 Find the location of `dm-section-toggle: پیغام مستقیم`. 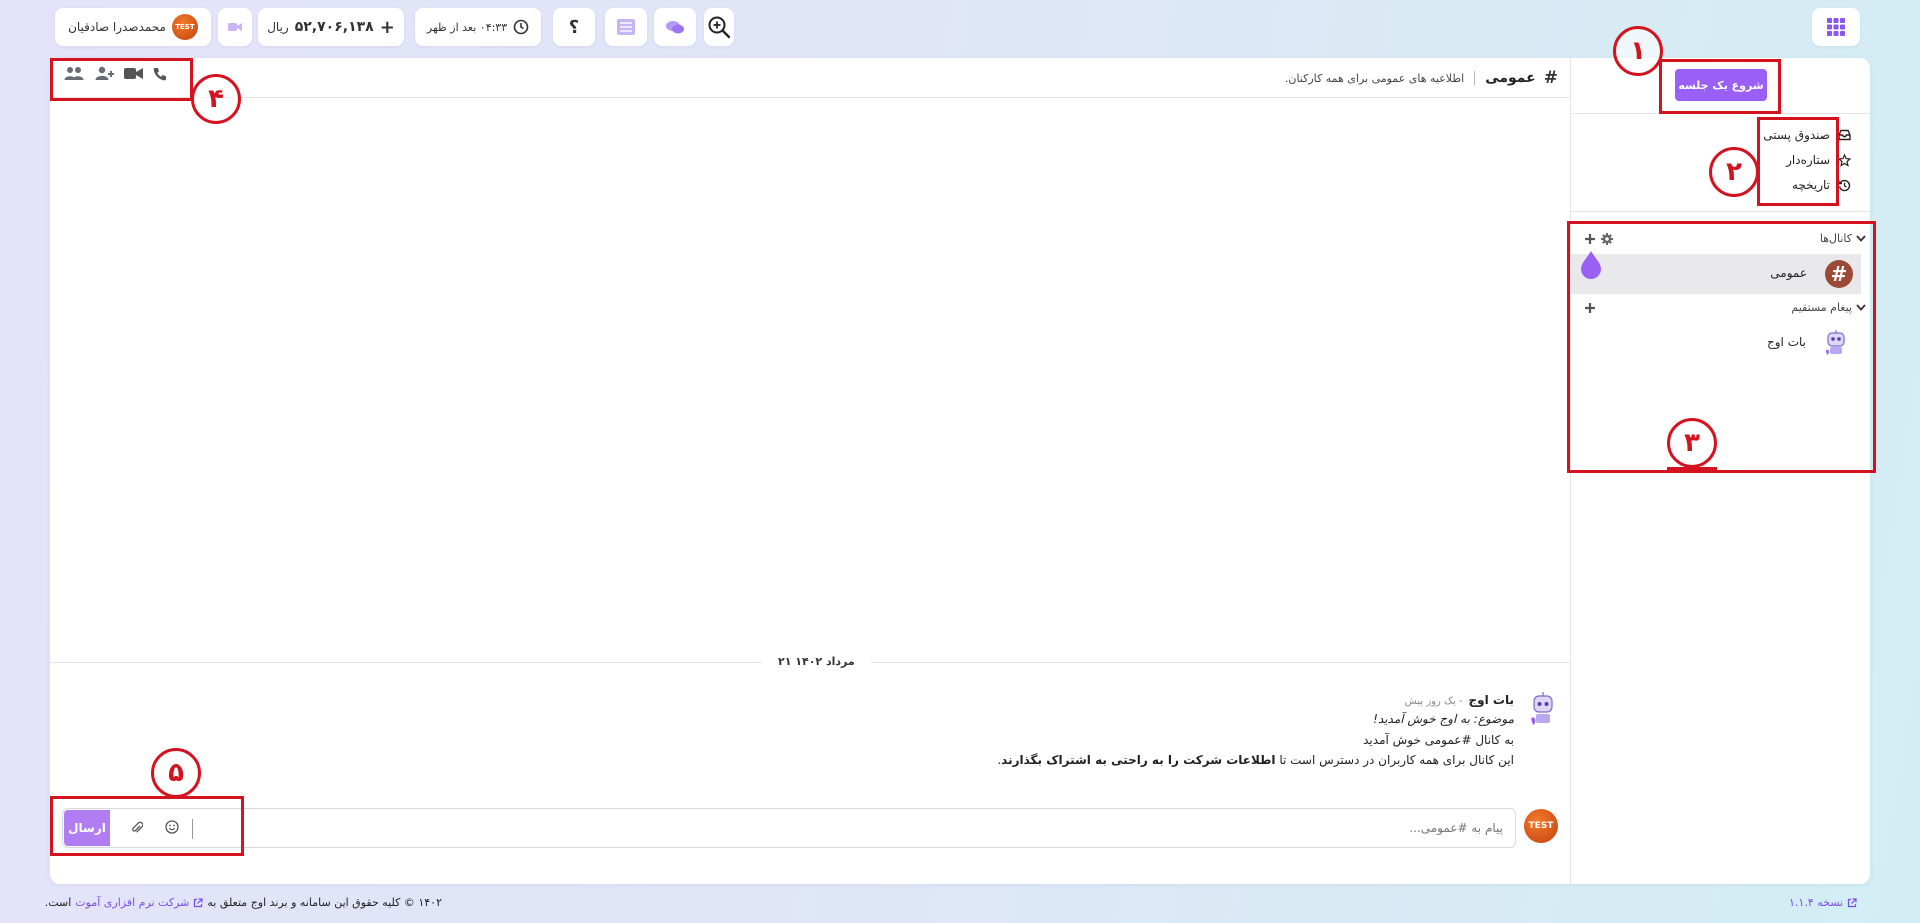

dm-section-toggle: پیغام مستقیم is located at coordinates (1828, 307).